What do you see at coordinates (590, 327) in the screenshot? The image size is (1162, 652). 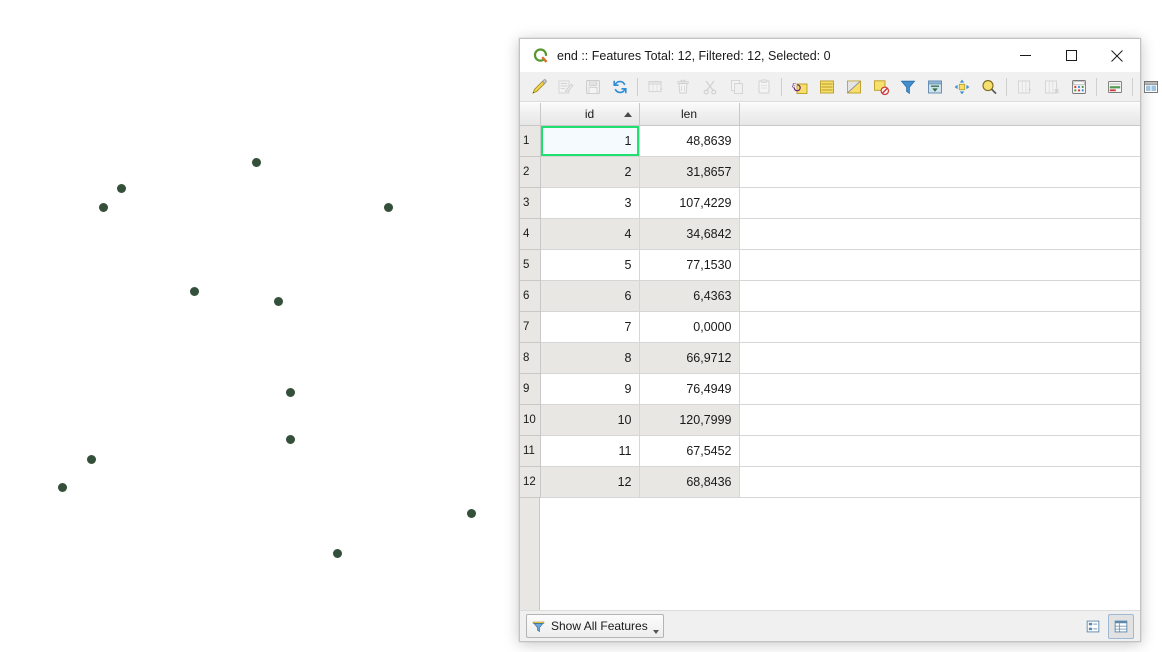 I see `cell-id: 7` at bounding box center [590, 327].